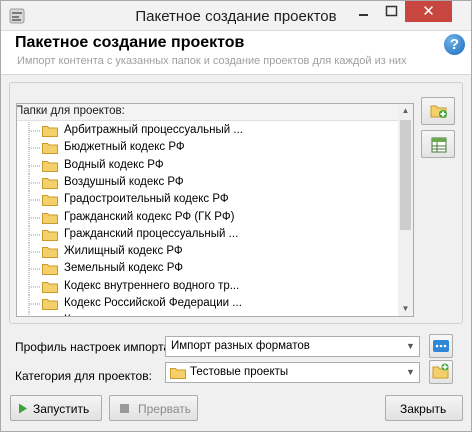  I want to click on start-button-label: Запустить, so click(61, 409).